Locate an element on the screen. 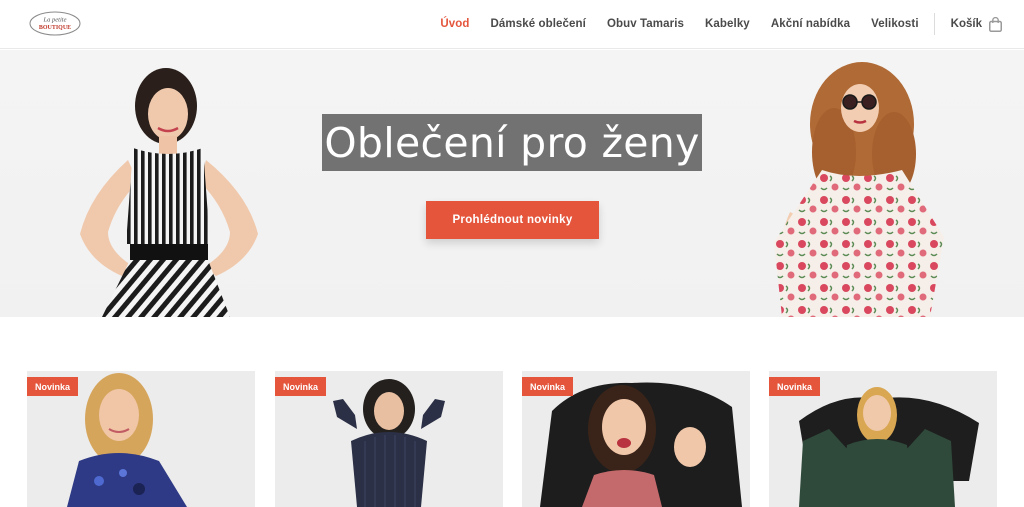  nav-item-damske-obleceni: Dámské oblečení is located at coordinates (537, 24).